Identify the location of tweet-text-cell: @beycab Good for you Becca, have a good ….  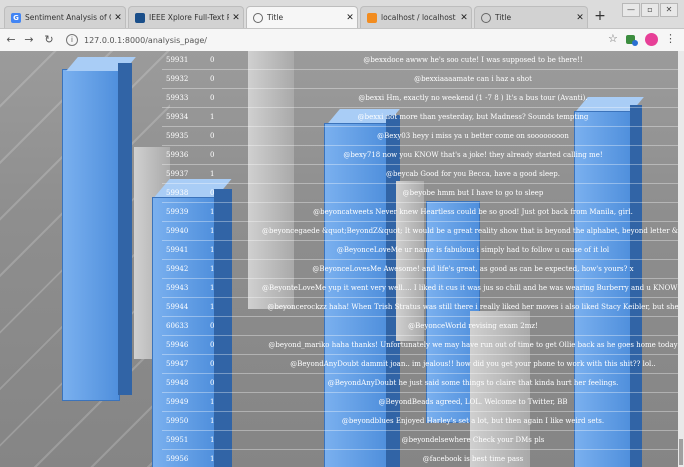
(473, 174).